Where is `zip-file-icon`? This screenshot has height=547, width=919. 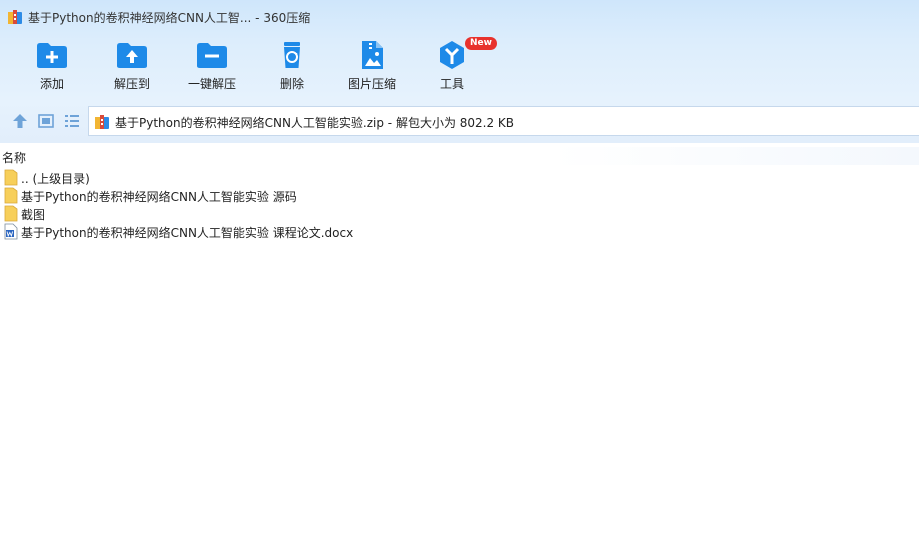
zip-file-icon is located at coordinates (102, 122).